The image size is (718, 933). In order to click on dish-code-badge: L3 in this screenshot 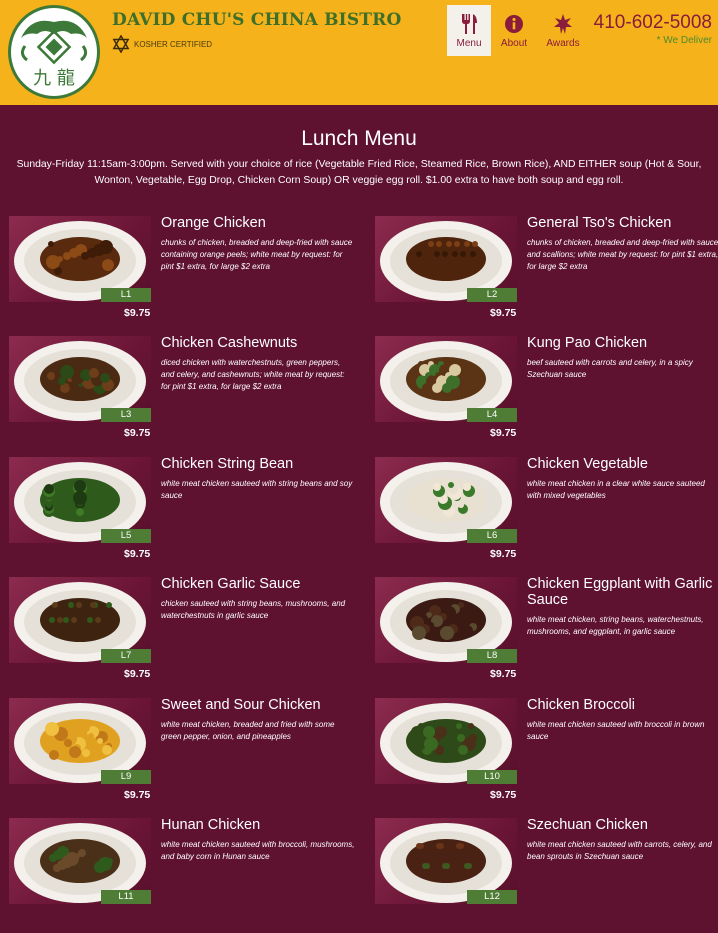, I will do `click(126, 415)`.